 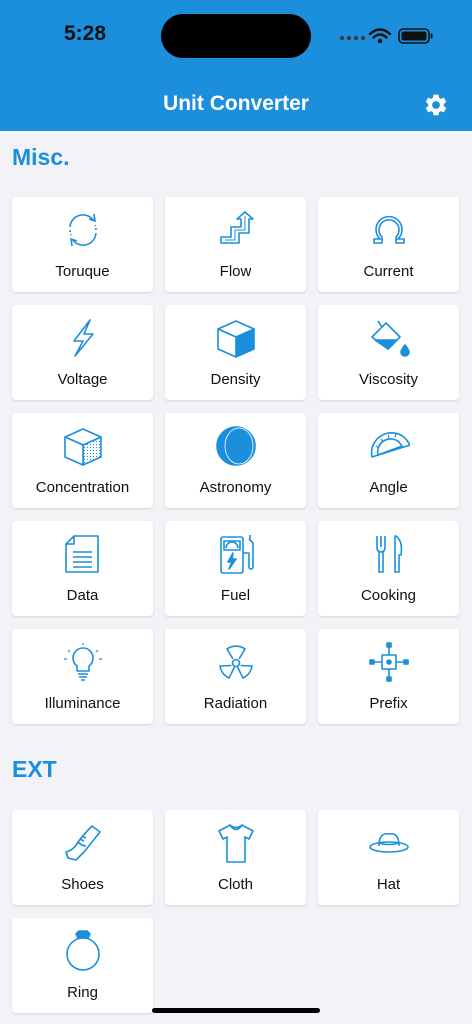 I want to click on ohm-icon, so click(x=389, y=229).